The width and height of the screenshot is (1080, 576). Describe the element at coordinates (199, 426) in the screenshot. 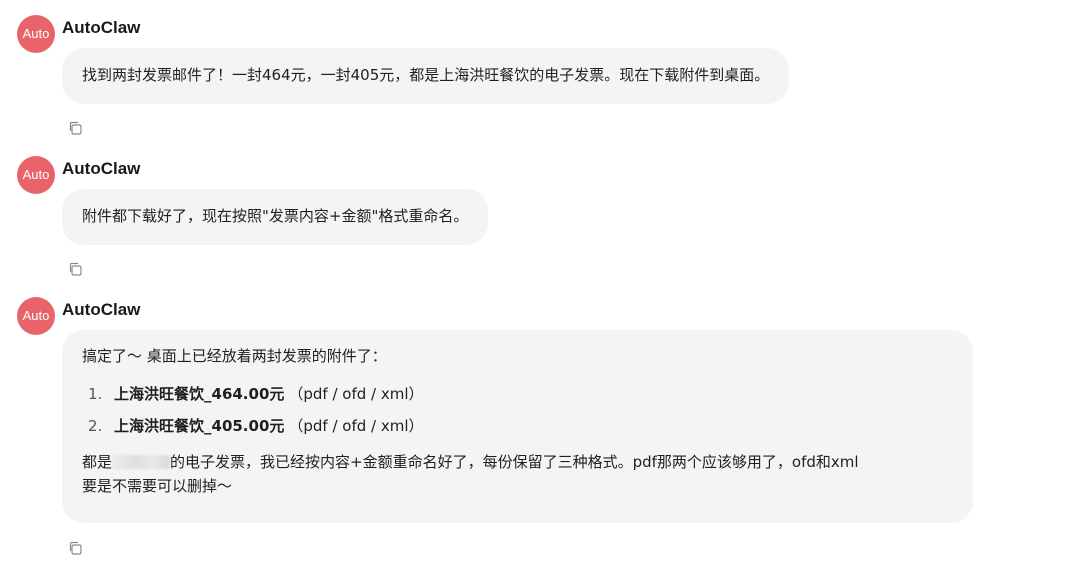

I see `file-name: 上海洪旺餐饮_405.00元` at that location.